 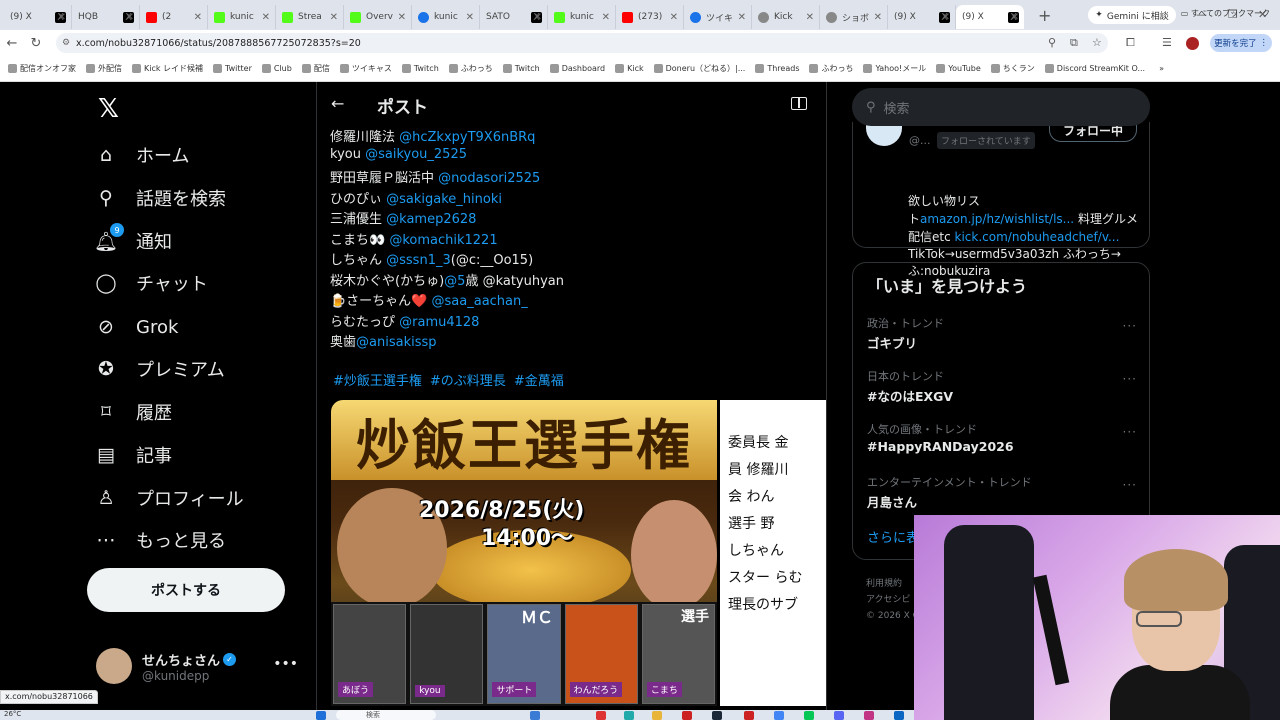 I want to click on install-icon: ⧉, so click(x=1074, y=43).